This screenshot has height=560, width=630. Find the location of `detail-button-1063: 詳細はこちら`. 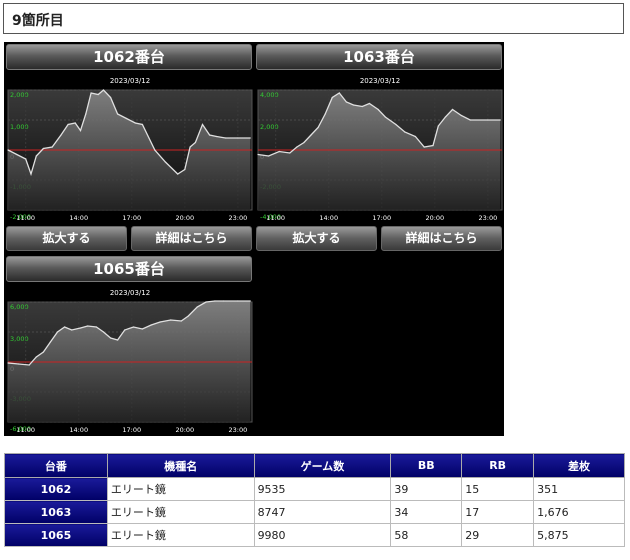

detail-button-1063: 詳細はこちら is located at coordinates (441, 238).